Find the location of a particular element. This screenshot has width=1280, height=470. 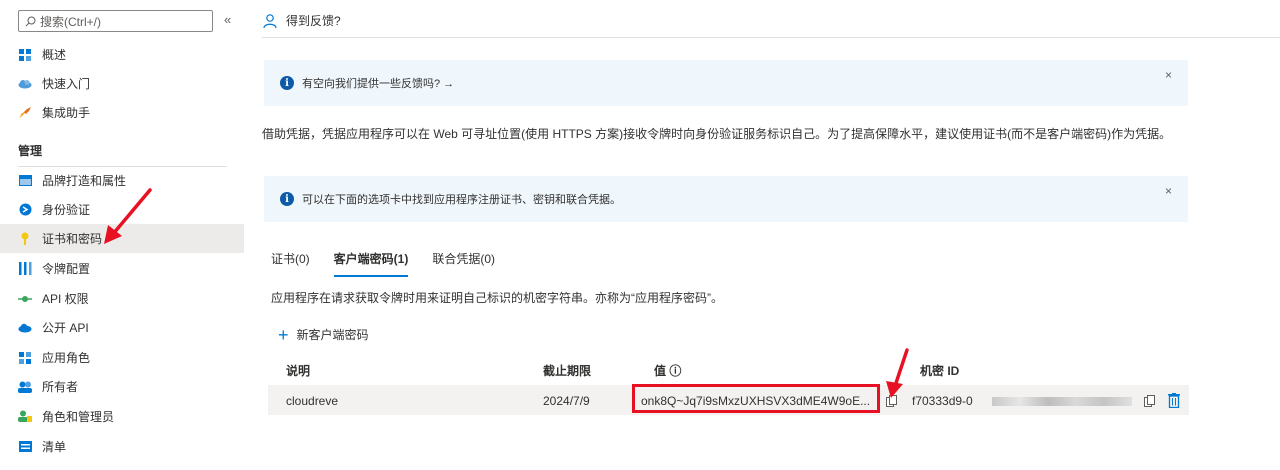

feedback-button: 得到反馈? is located at coordinates (301, 20).